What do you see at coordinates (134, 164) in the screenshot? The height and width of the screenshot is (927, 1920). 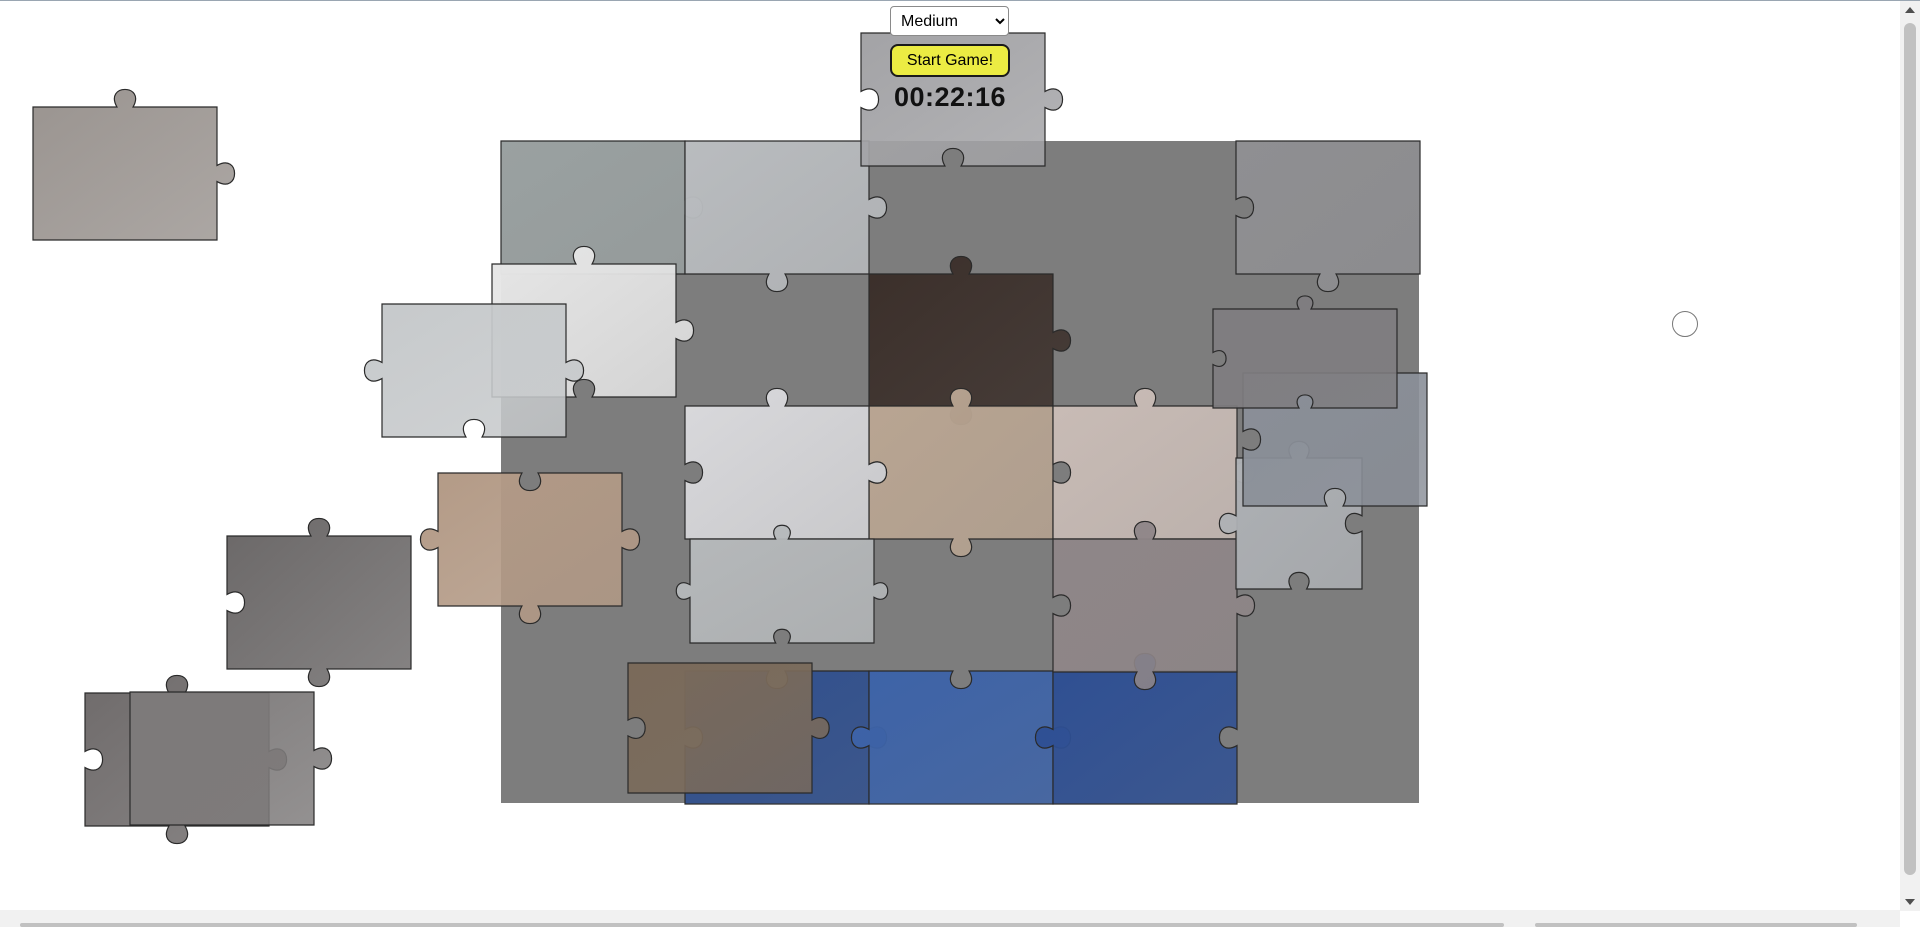 I see `piece-loose-wolf` at bounding box center [134, 164].